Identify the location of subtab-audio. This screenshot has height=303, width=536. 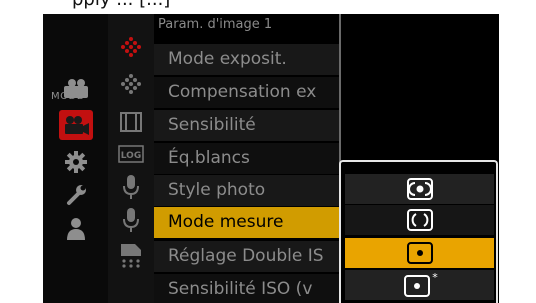
(131, 187).